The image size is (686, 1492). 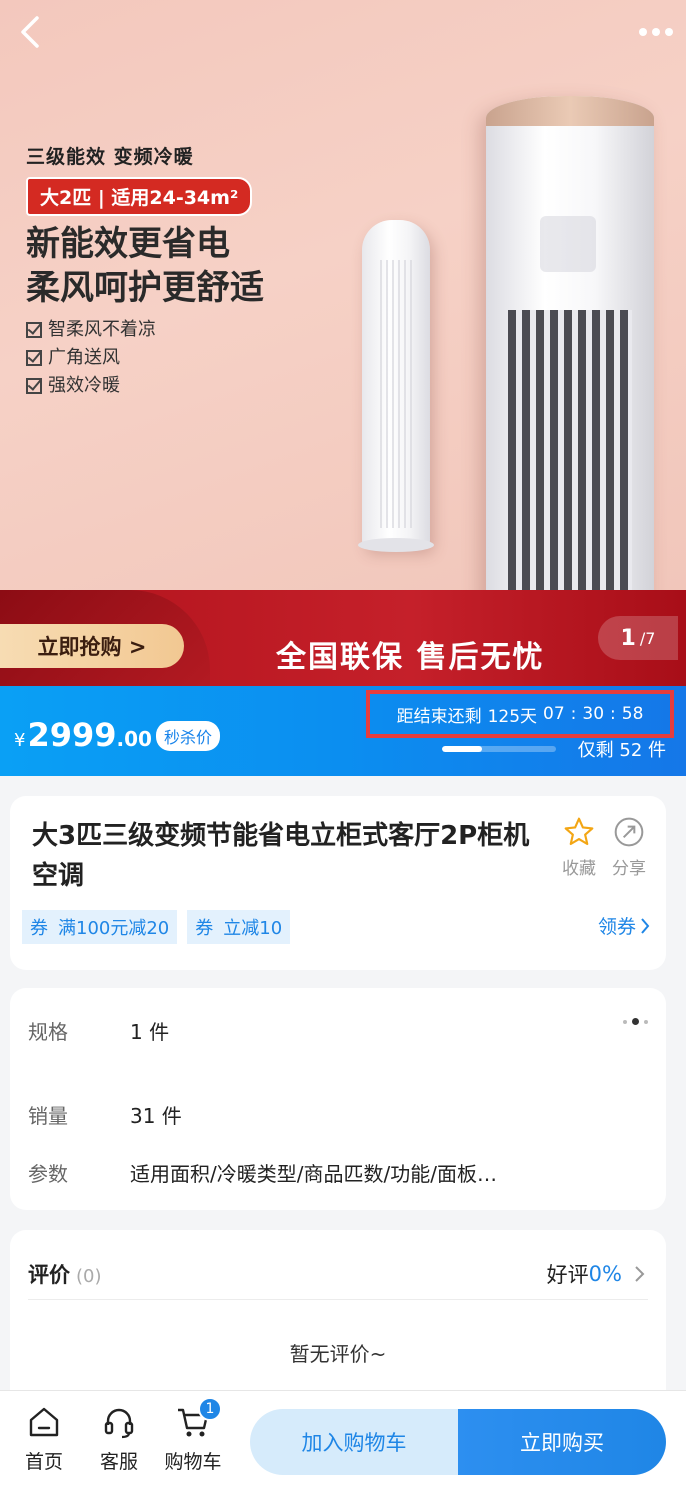 What do you see at coordinates (593, 714) in the screenshot?
I see `countdown-minutes: 30` at bounding box center [593, 714].